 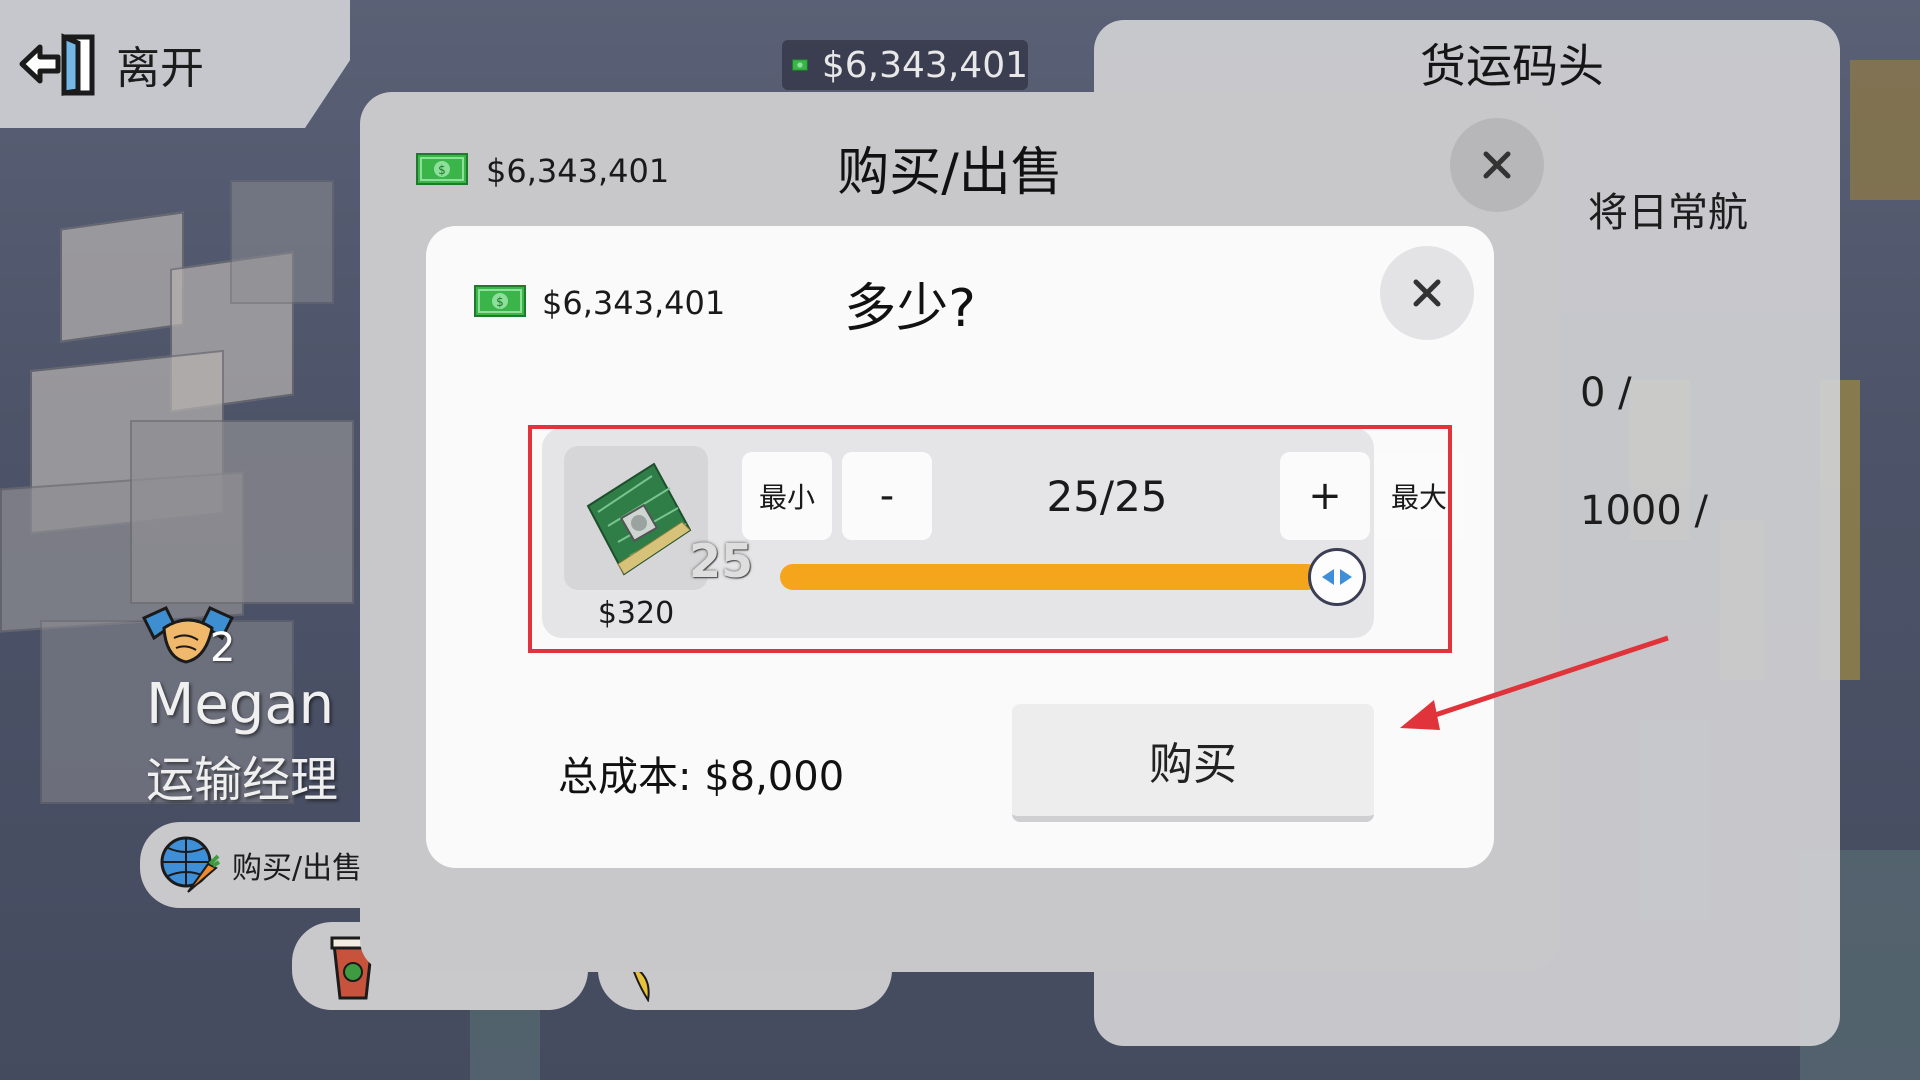 I want to click on exit-door-icon, so click(x=57, y=64).